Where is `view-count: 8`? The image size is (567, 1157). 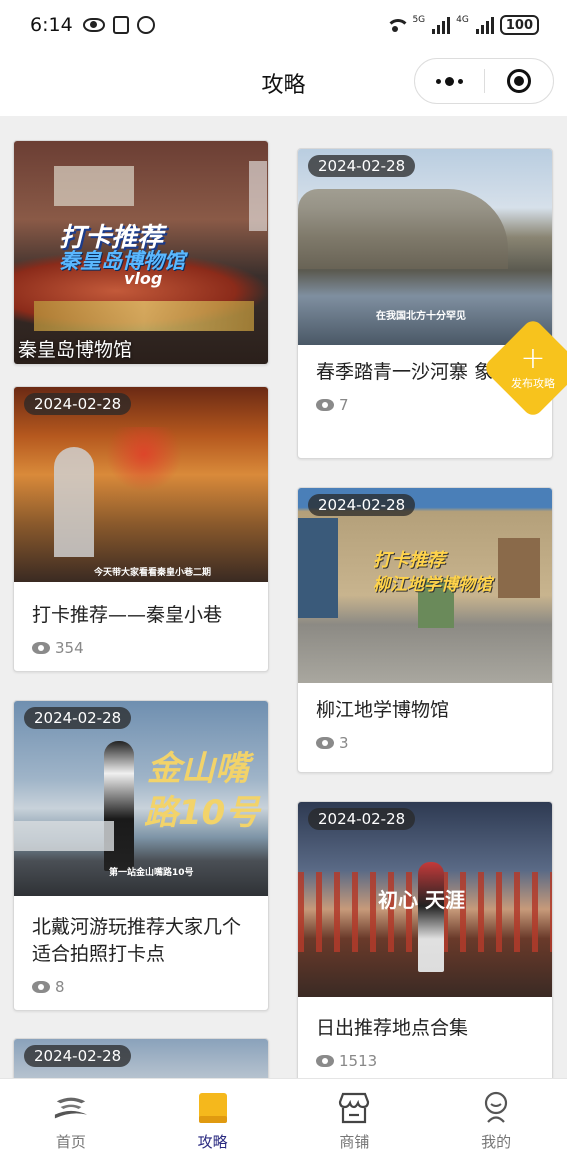 view-count: 8 is located at coordinates (141, 987).